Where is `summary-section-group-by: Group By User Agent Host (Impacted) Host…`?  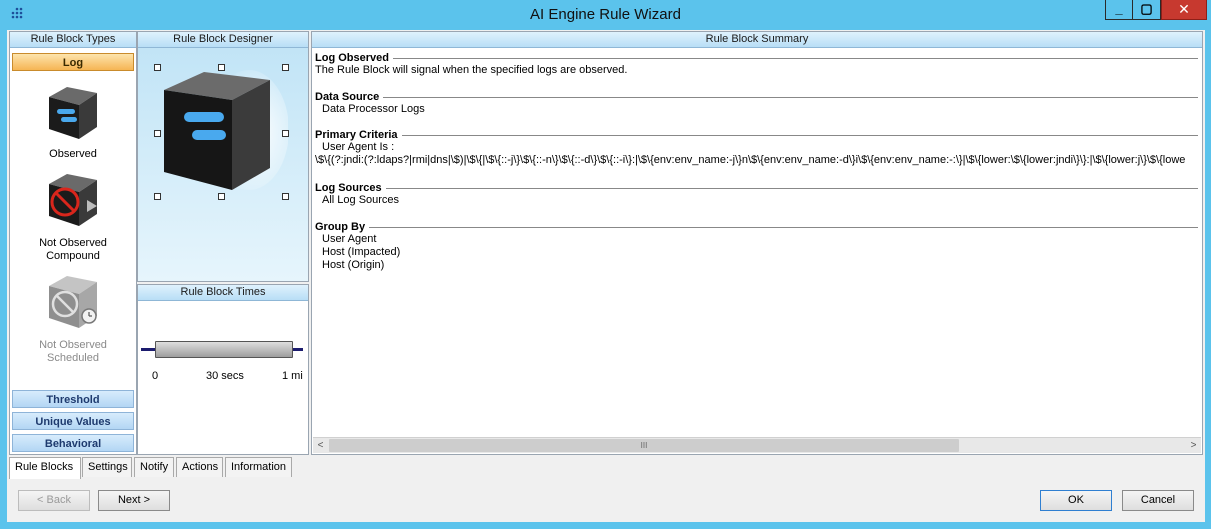 summary-section-group-by: Group By User Agent Host (Impacted) Host… is located at coordinates (756, 246).